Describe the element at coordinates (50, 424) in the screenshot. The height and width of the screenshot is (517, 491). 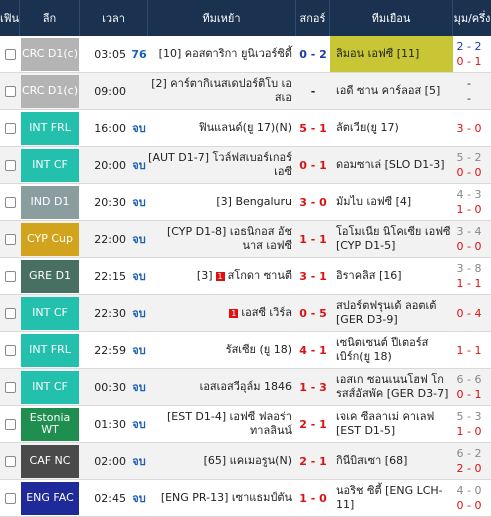
I see `league-badge: Estonia WT` at that location.